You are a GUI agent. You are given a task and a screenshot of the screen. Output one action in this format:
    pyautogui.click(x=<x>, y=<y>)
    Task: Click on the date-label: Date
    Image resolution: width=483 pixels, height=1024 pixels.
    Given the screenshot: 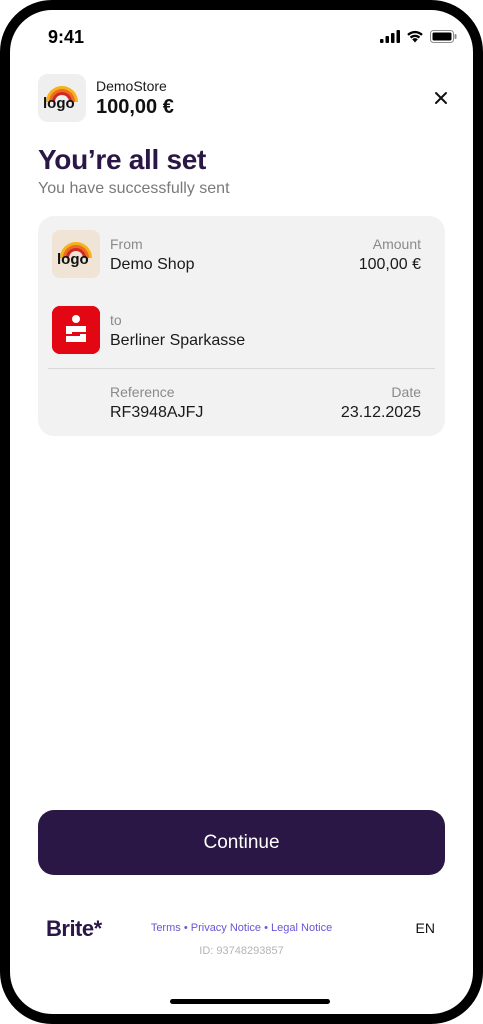 What is the action you would take?
    pyautogui.click(x=406, y=392)
    